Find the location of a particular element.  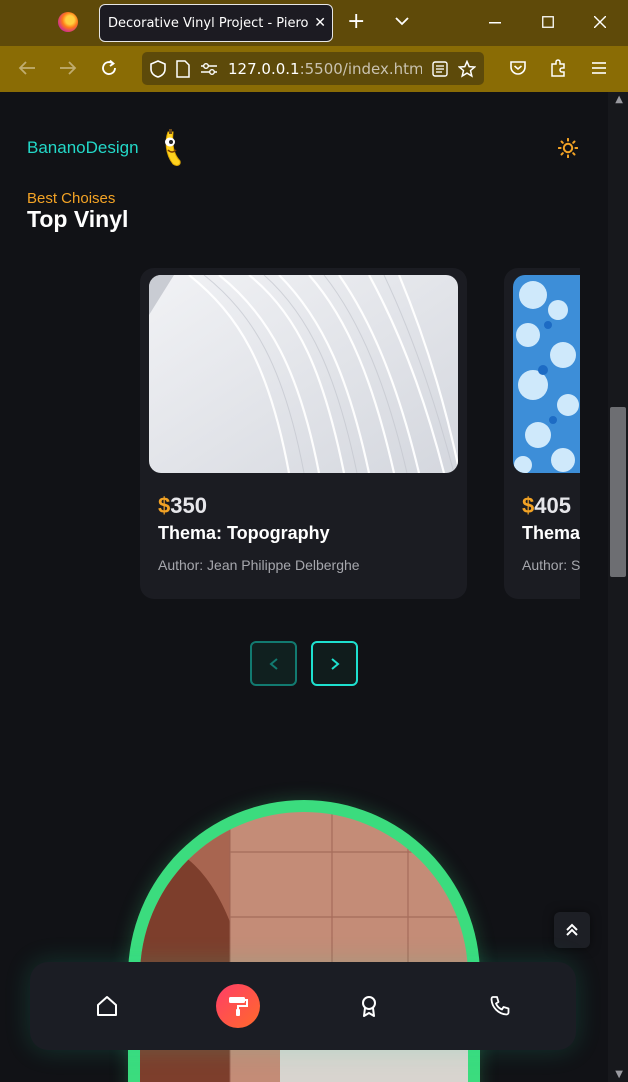

card-price: $405 is located at coordinates (546, 506).